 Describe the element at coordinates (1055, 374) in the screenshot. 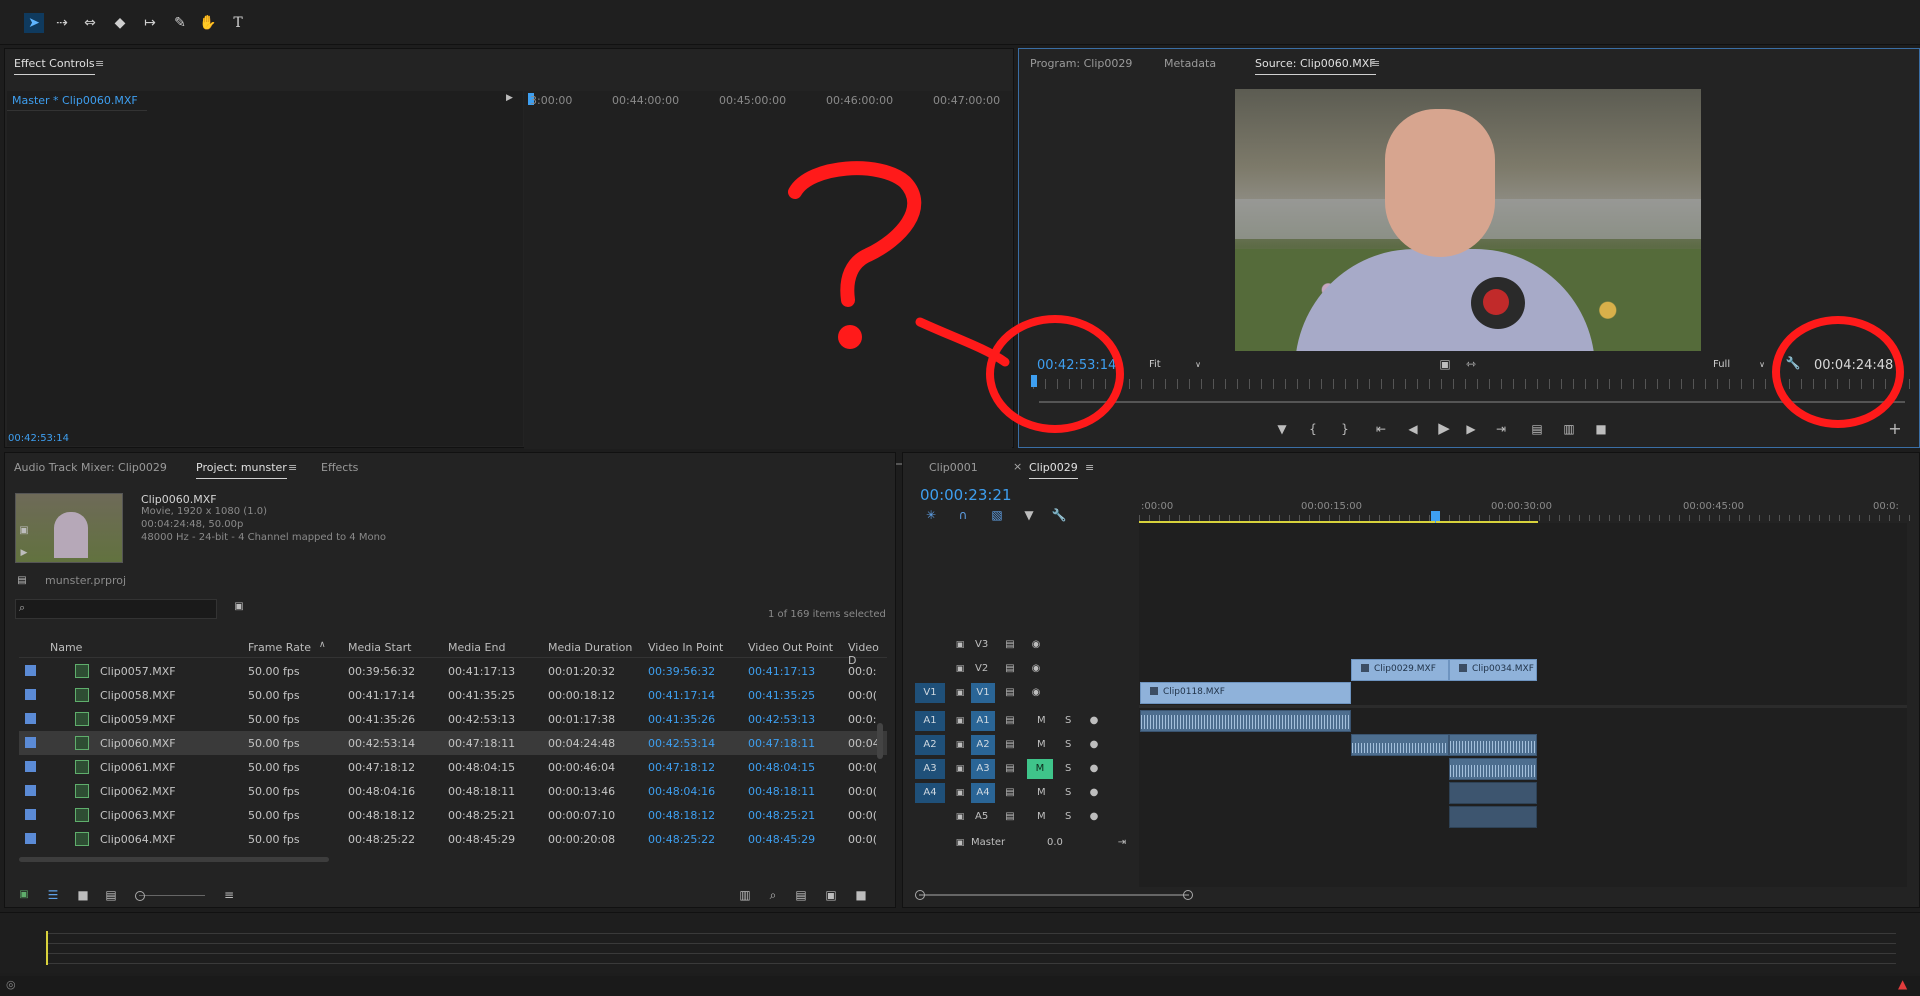

I see `circle-left-timecode` at that location.